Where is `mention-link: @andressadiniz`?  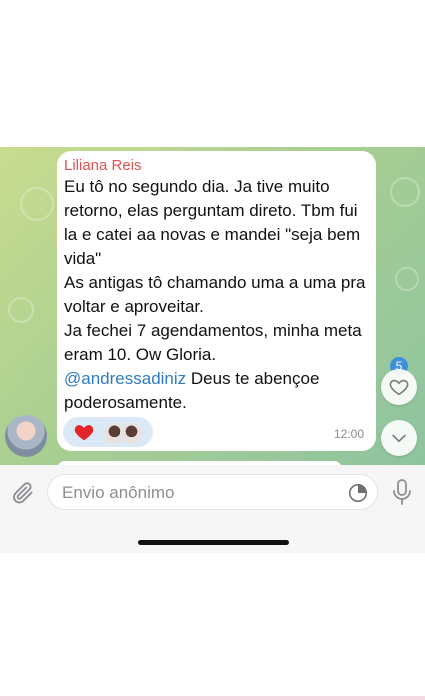 mention-link: @andressadiniz is located at coordinates (125, 378).